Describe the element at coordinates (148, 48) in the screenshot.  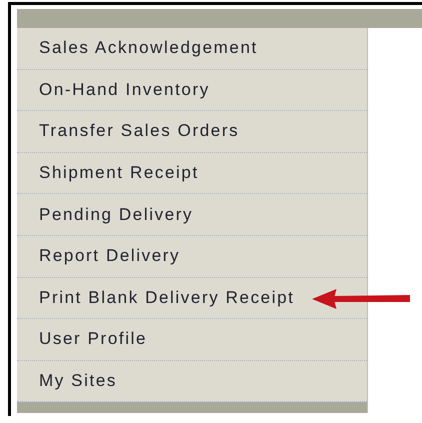
I see `menu-item: Sales Acknowledgement` at that location.